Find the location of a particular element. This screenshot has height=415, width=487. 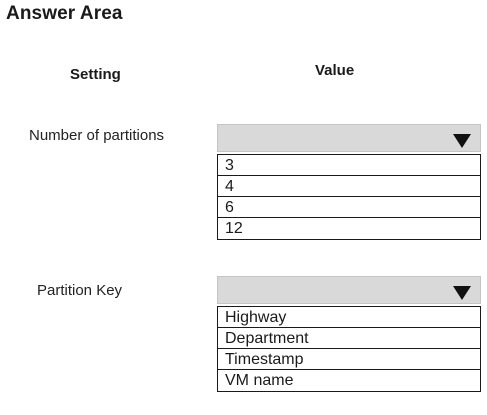

option-6: 6 is located at coordinates (349, 207).